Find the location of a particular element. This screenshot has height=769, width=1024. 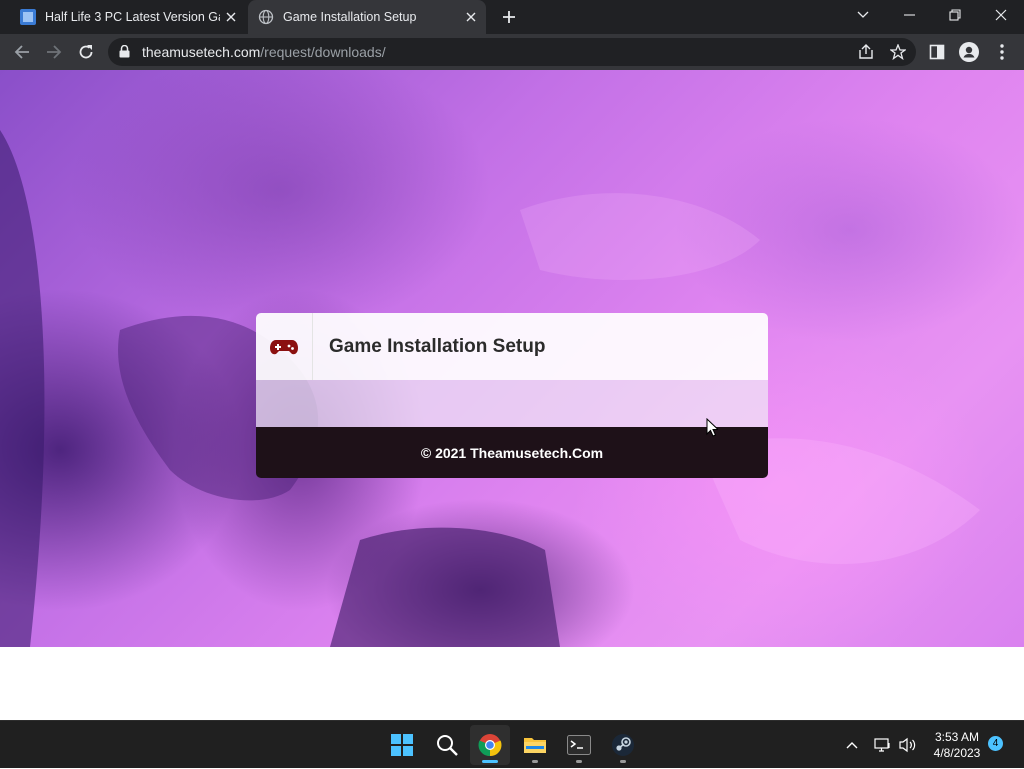

tab-title: Game Installation Setup is located at coordinates (350, 17).